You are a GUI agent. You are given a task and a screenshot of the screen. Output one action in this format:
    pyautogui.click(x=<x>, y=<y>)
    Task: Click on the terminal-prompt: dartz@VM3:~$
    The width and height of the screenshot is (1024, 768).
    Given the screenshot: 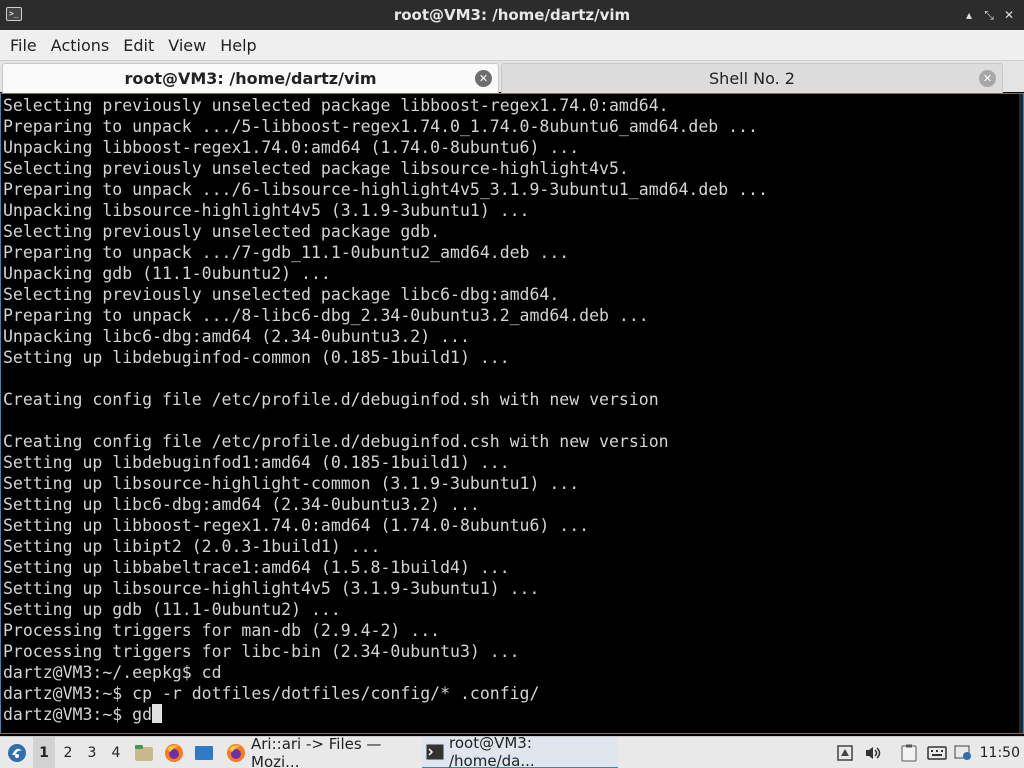 What is the action you would take?
    pyautogui.click(x=68, y=714)
    